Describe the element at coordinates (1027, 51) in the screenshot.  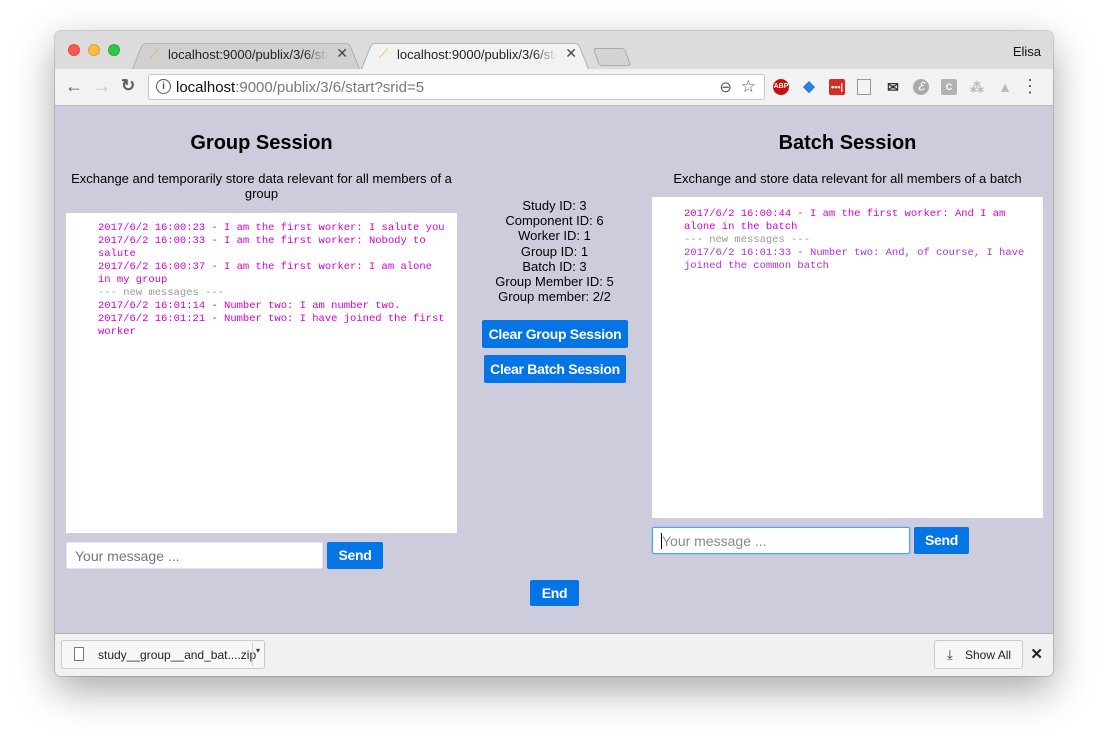
I see `profile-name: Elisa` at that location.